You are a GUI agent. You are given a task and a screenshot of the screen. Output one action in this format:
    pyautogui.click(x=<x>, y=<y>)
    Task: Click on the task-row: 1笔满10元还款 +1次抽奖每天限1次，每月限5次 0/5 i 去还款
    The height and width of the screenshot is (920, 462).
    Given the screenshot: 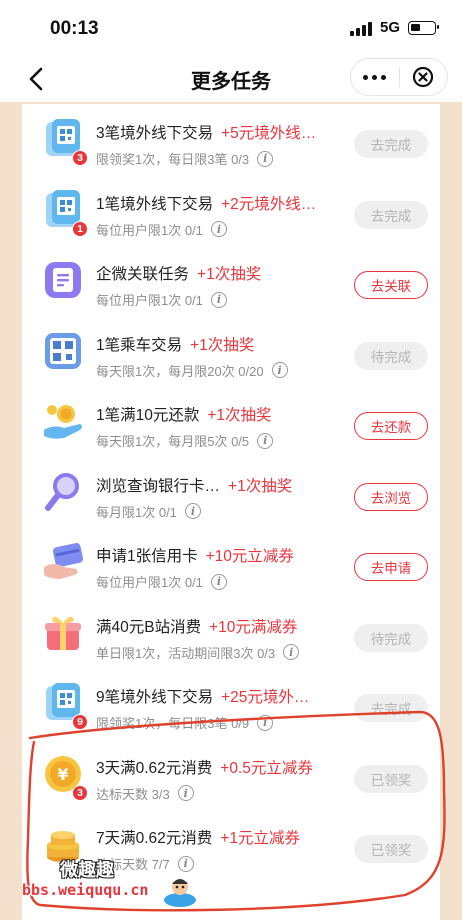 What is the action you would take?
    pyautogui.click(x=231, y=423)
    